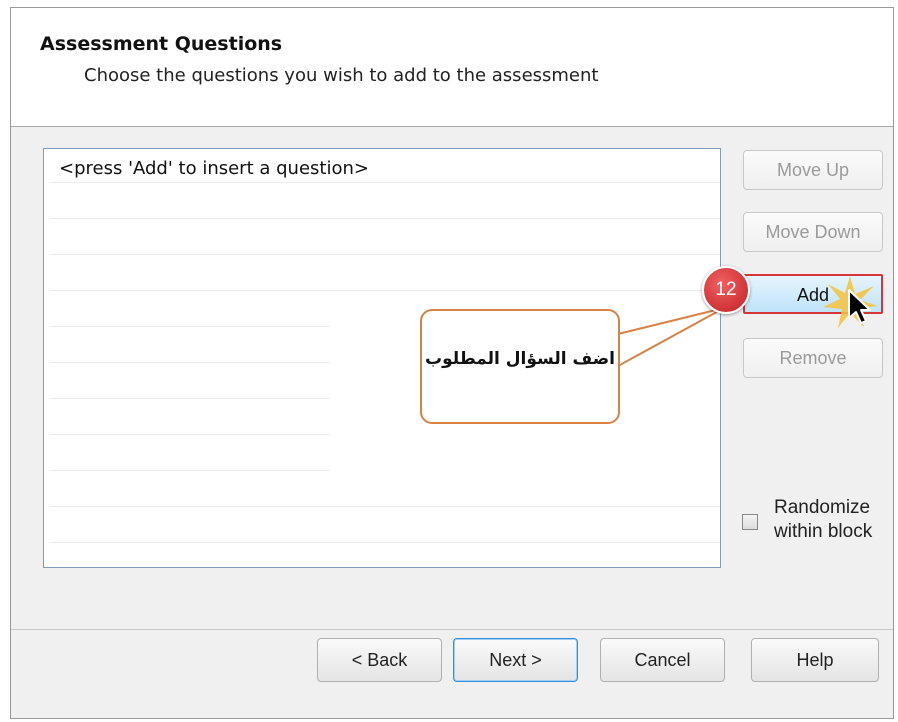  What do you see at coordinates (515, 660) in the screenshot?
I see `next-button: Next >` at bounding box center [515, 660].